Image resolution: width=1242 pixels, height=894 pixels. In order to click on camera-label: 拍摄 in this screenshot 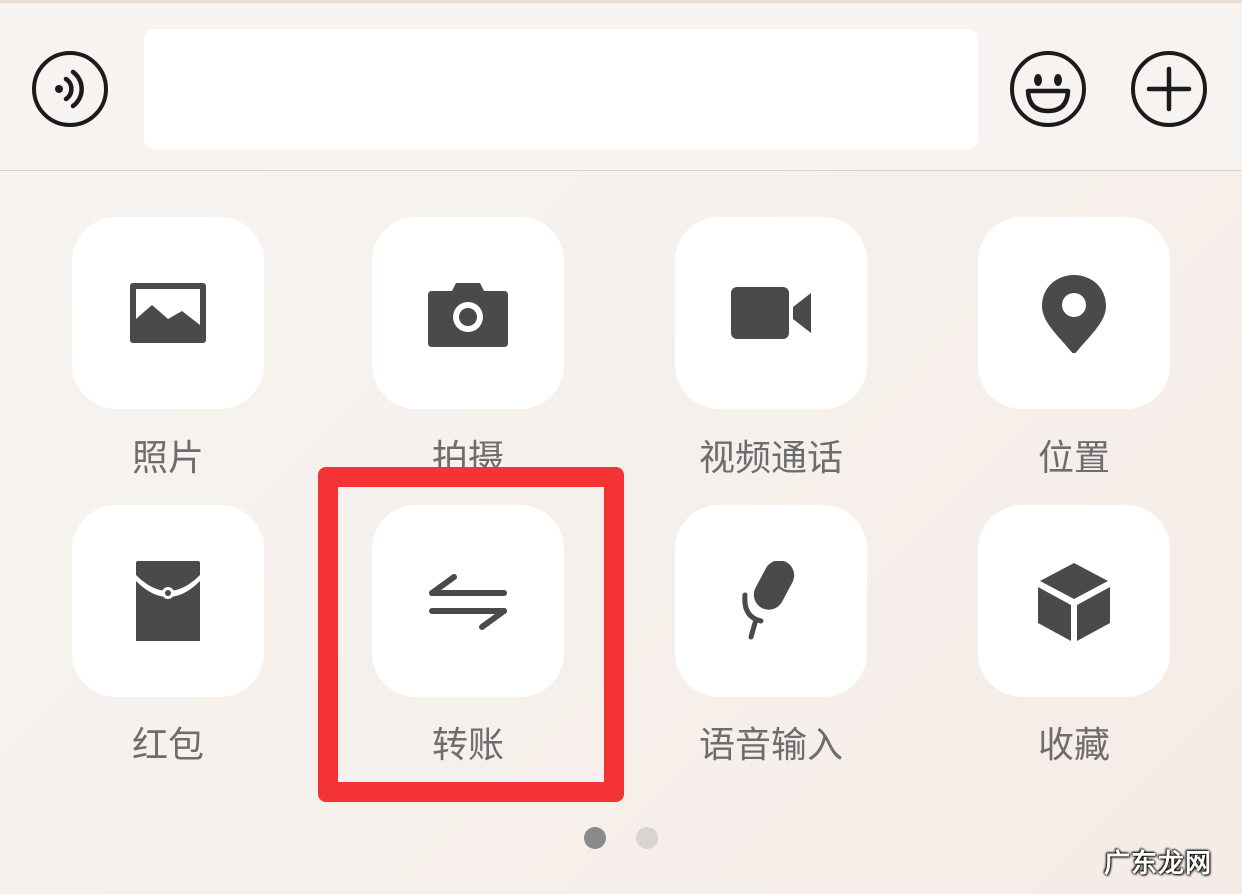, I will do `click(467, 458)`.